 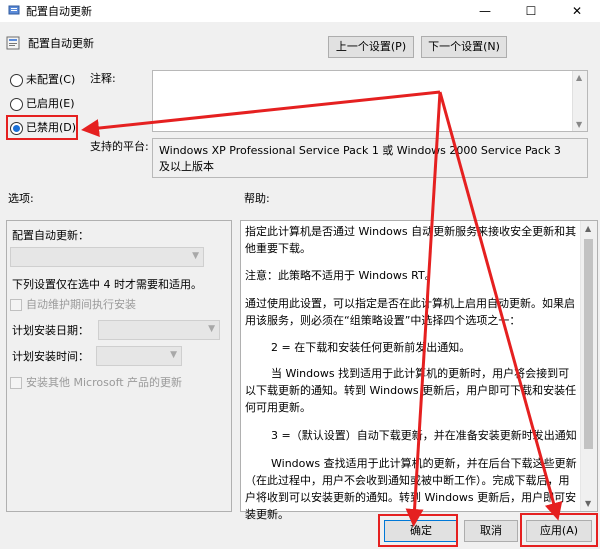 I want to click on maintenance-install-checkbox: 自动维护期间执行安装, so click(x=73, y=304).